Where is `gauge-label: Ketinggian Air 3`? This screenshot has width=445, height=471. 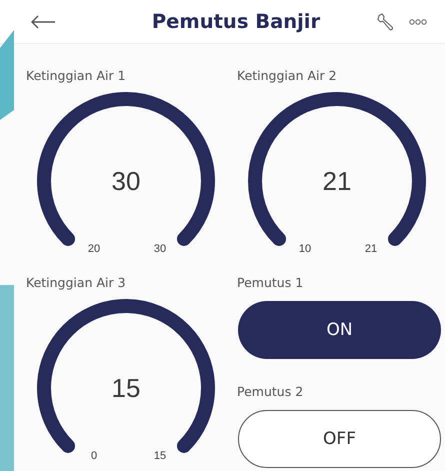
gauge-label: Ketinggian Air 3 is located at coordinates (76, 283).